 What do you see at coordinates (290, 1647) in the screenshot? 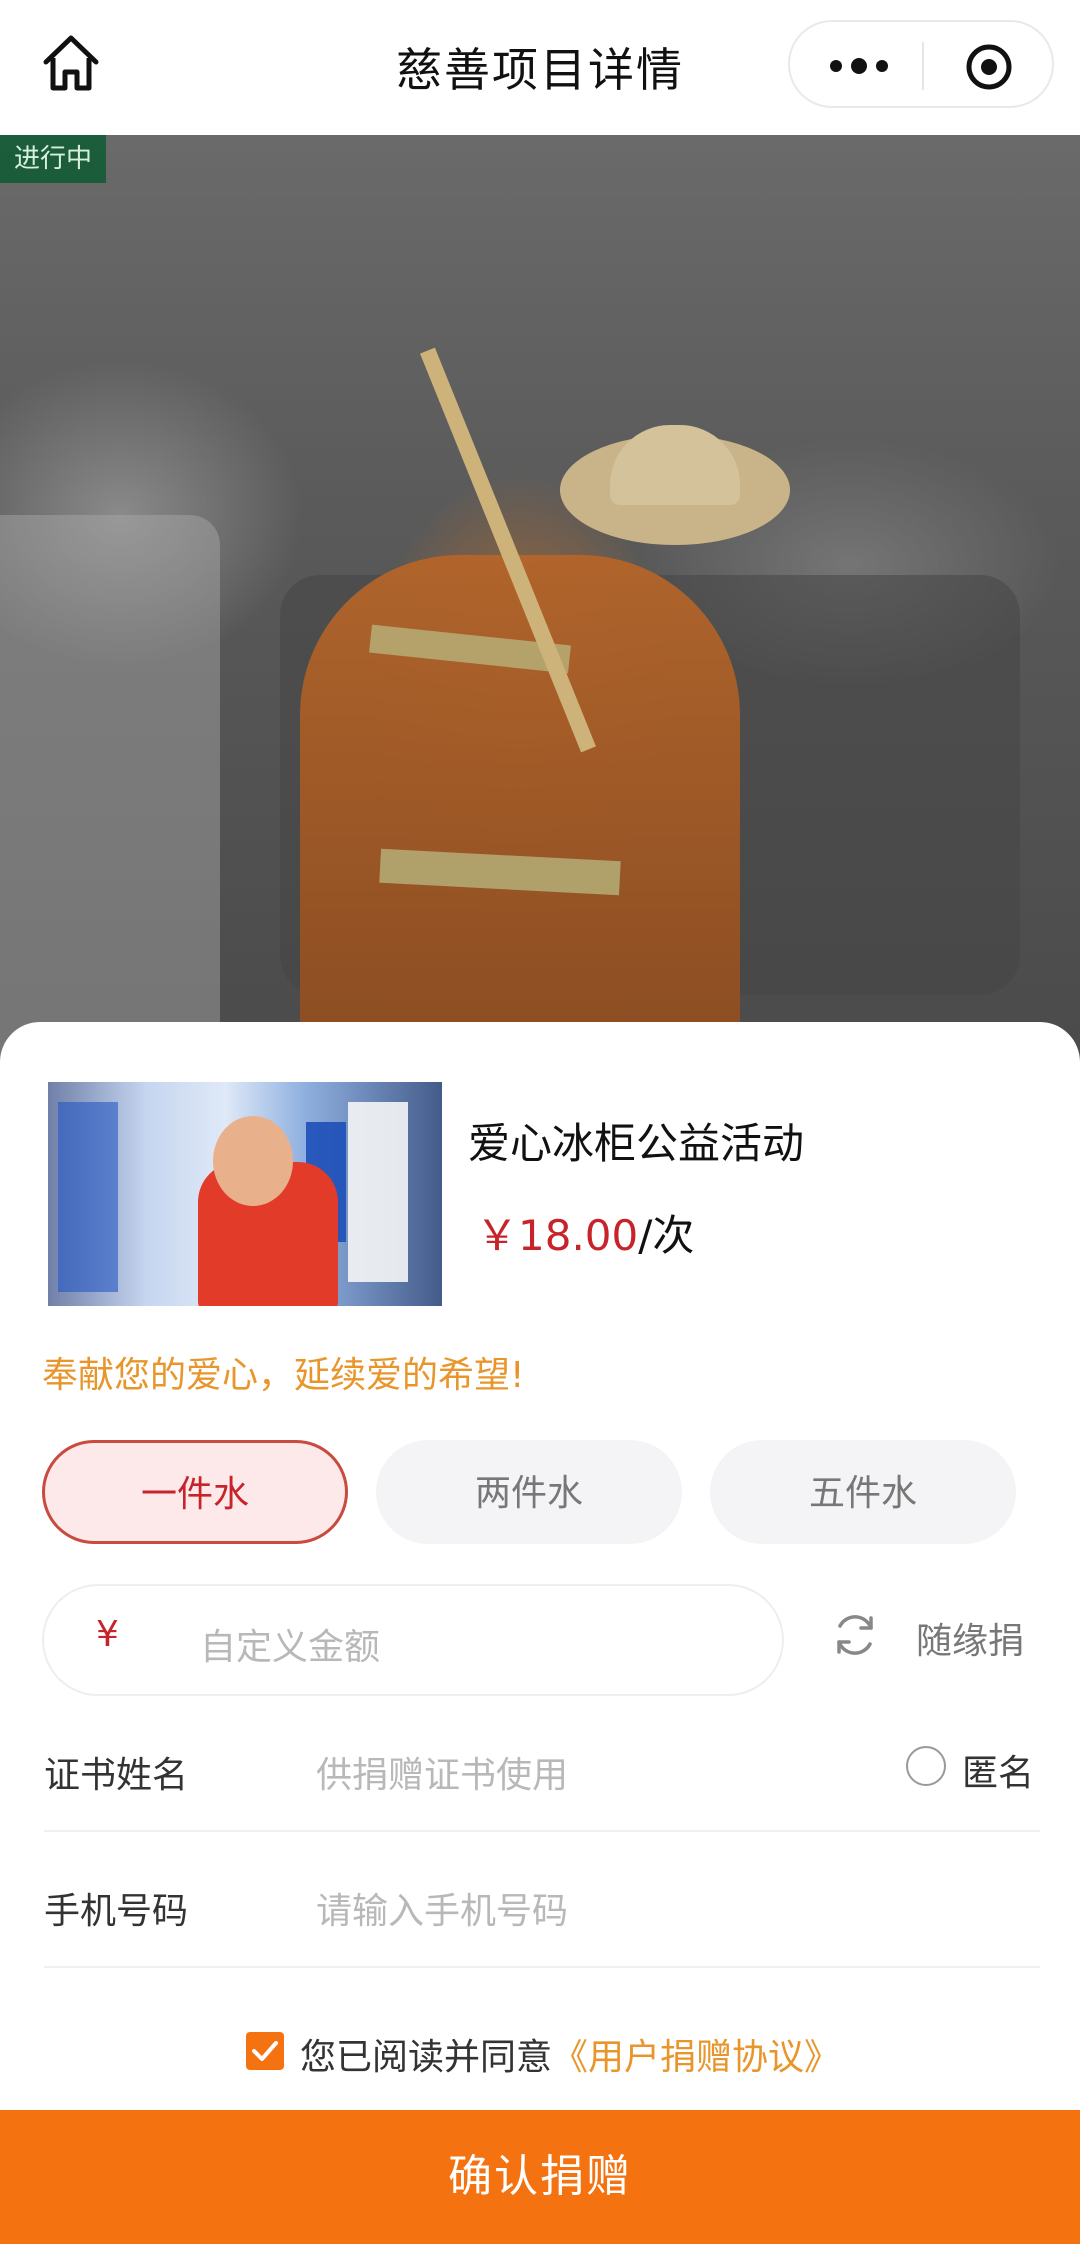
I see `custom-amount-placeholder: 自定义金额` at bounding box center [290, 1647].